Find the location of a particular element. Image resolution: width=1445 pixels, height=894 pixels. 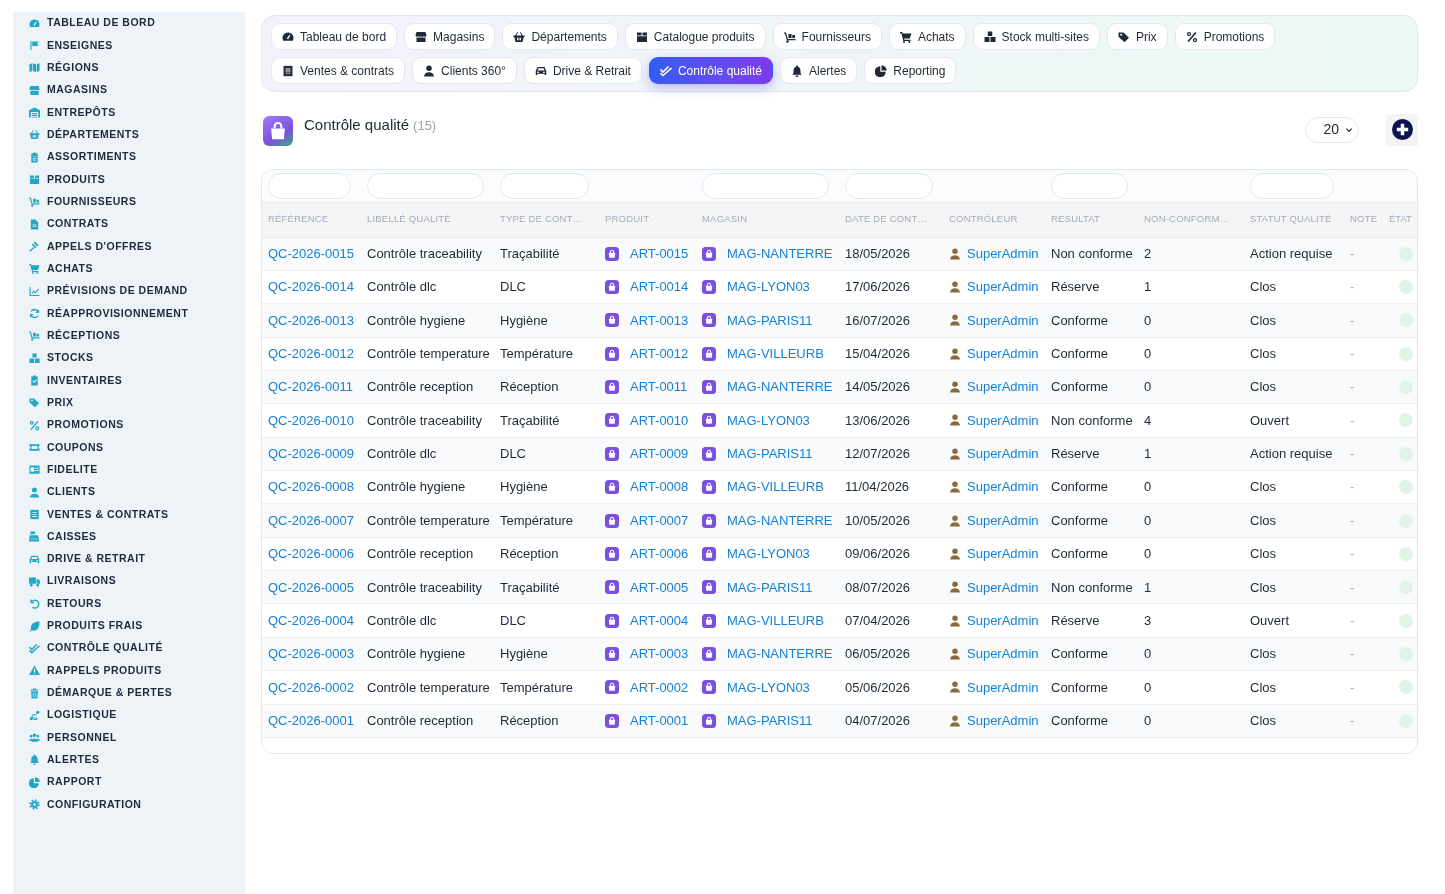

sidebar-item: ASSORTIMENTS is located at coordinates (129, 157).